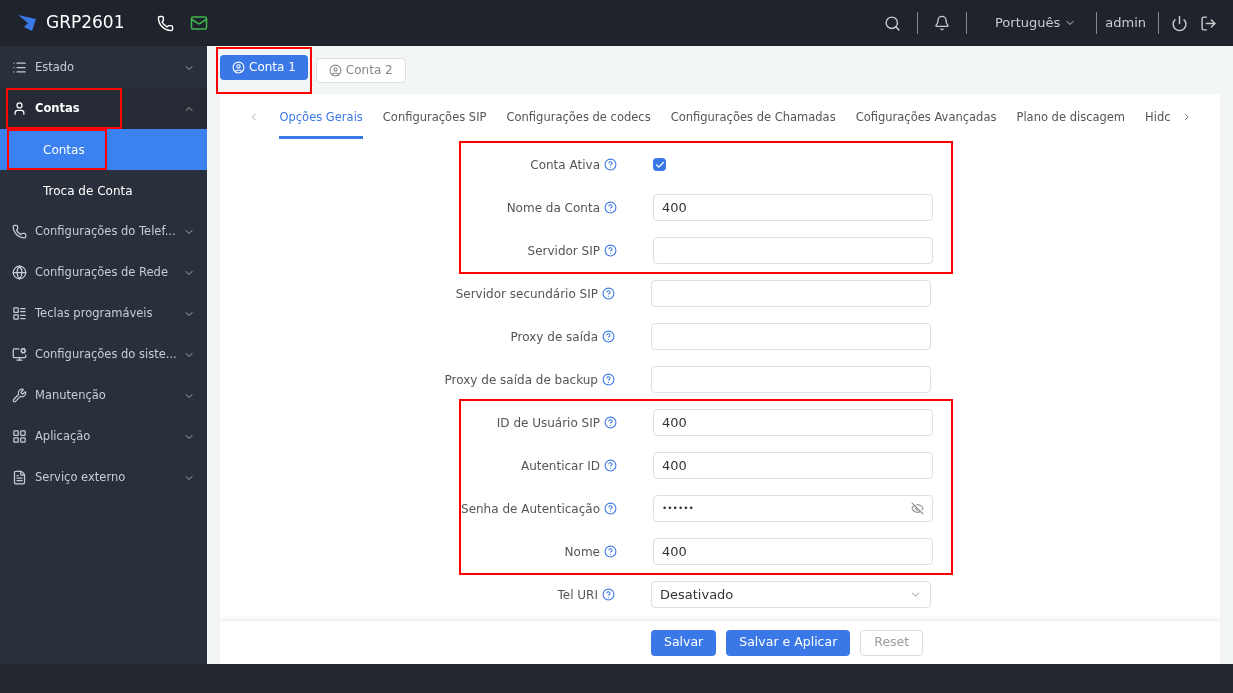 This screenshot has width=1233, height=693. I want to click on product-name: GRP2601, so click(85, 23).